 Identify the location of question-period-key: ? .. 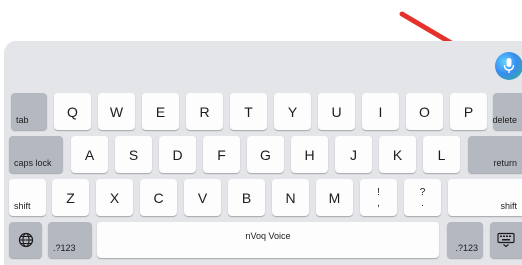
(422, 197).